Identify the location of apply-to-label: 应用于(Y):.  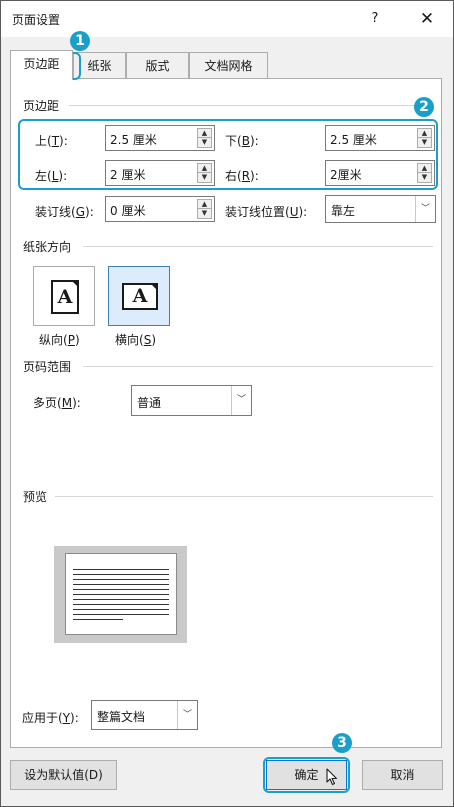
(50, 718).